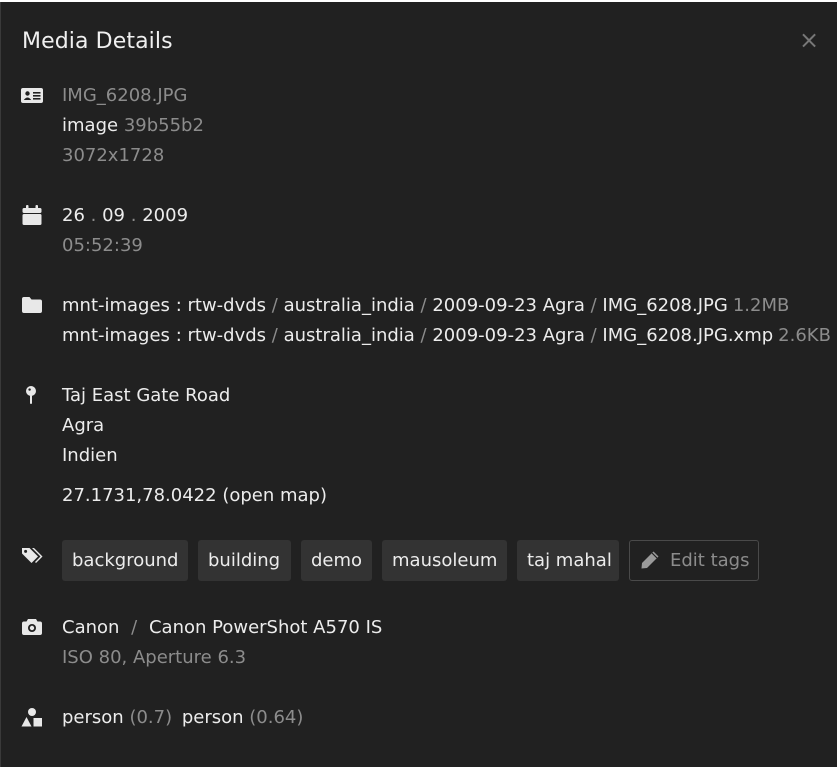 This screenshot has height=767, width=839. I want to click on path-size: 2.6KB, so click(804, 335).